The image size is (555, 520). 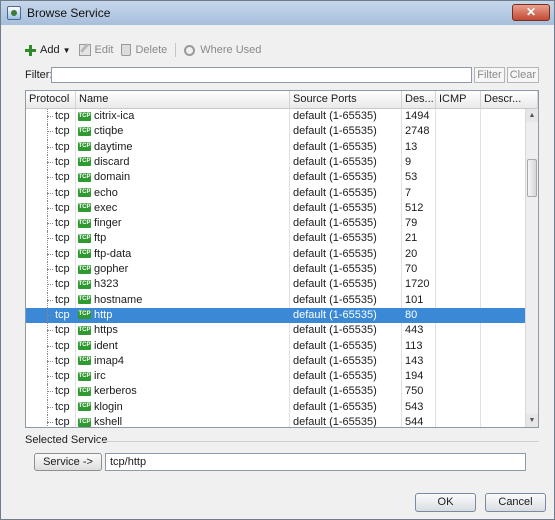 I want to click on destination-ports-cell: 143, so click(x=414, y=360).